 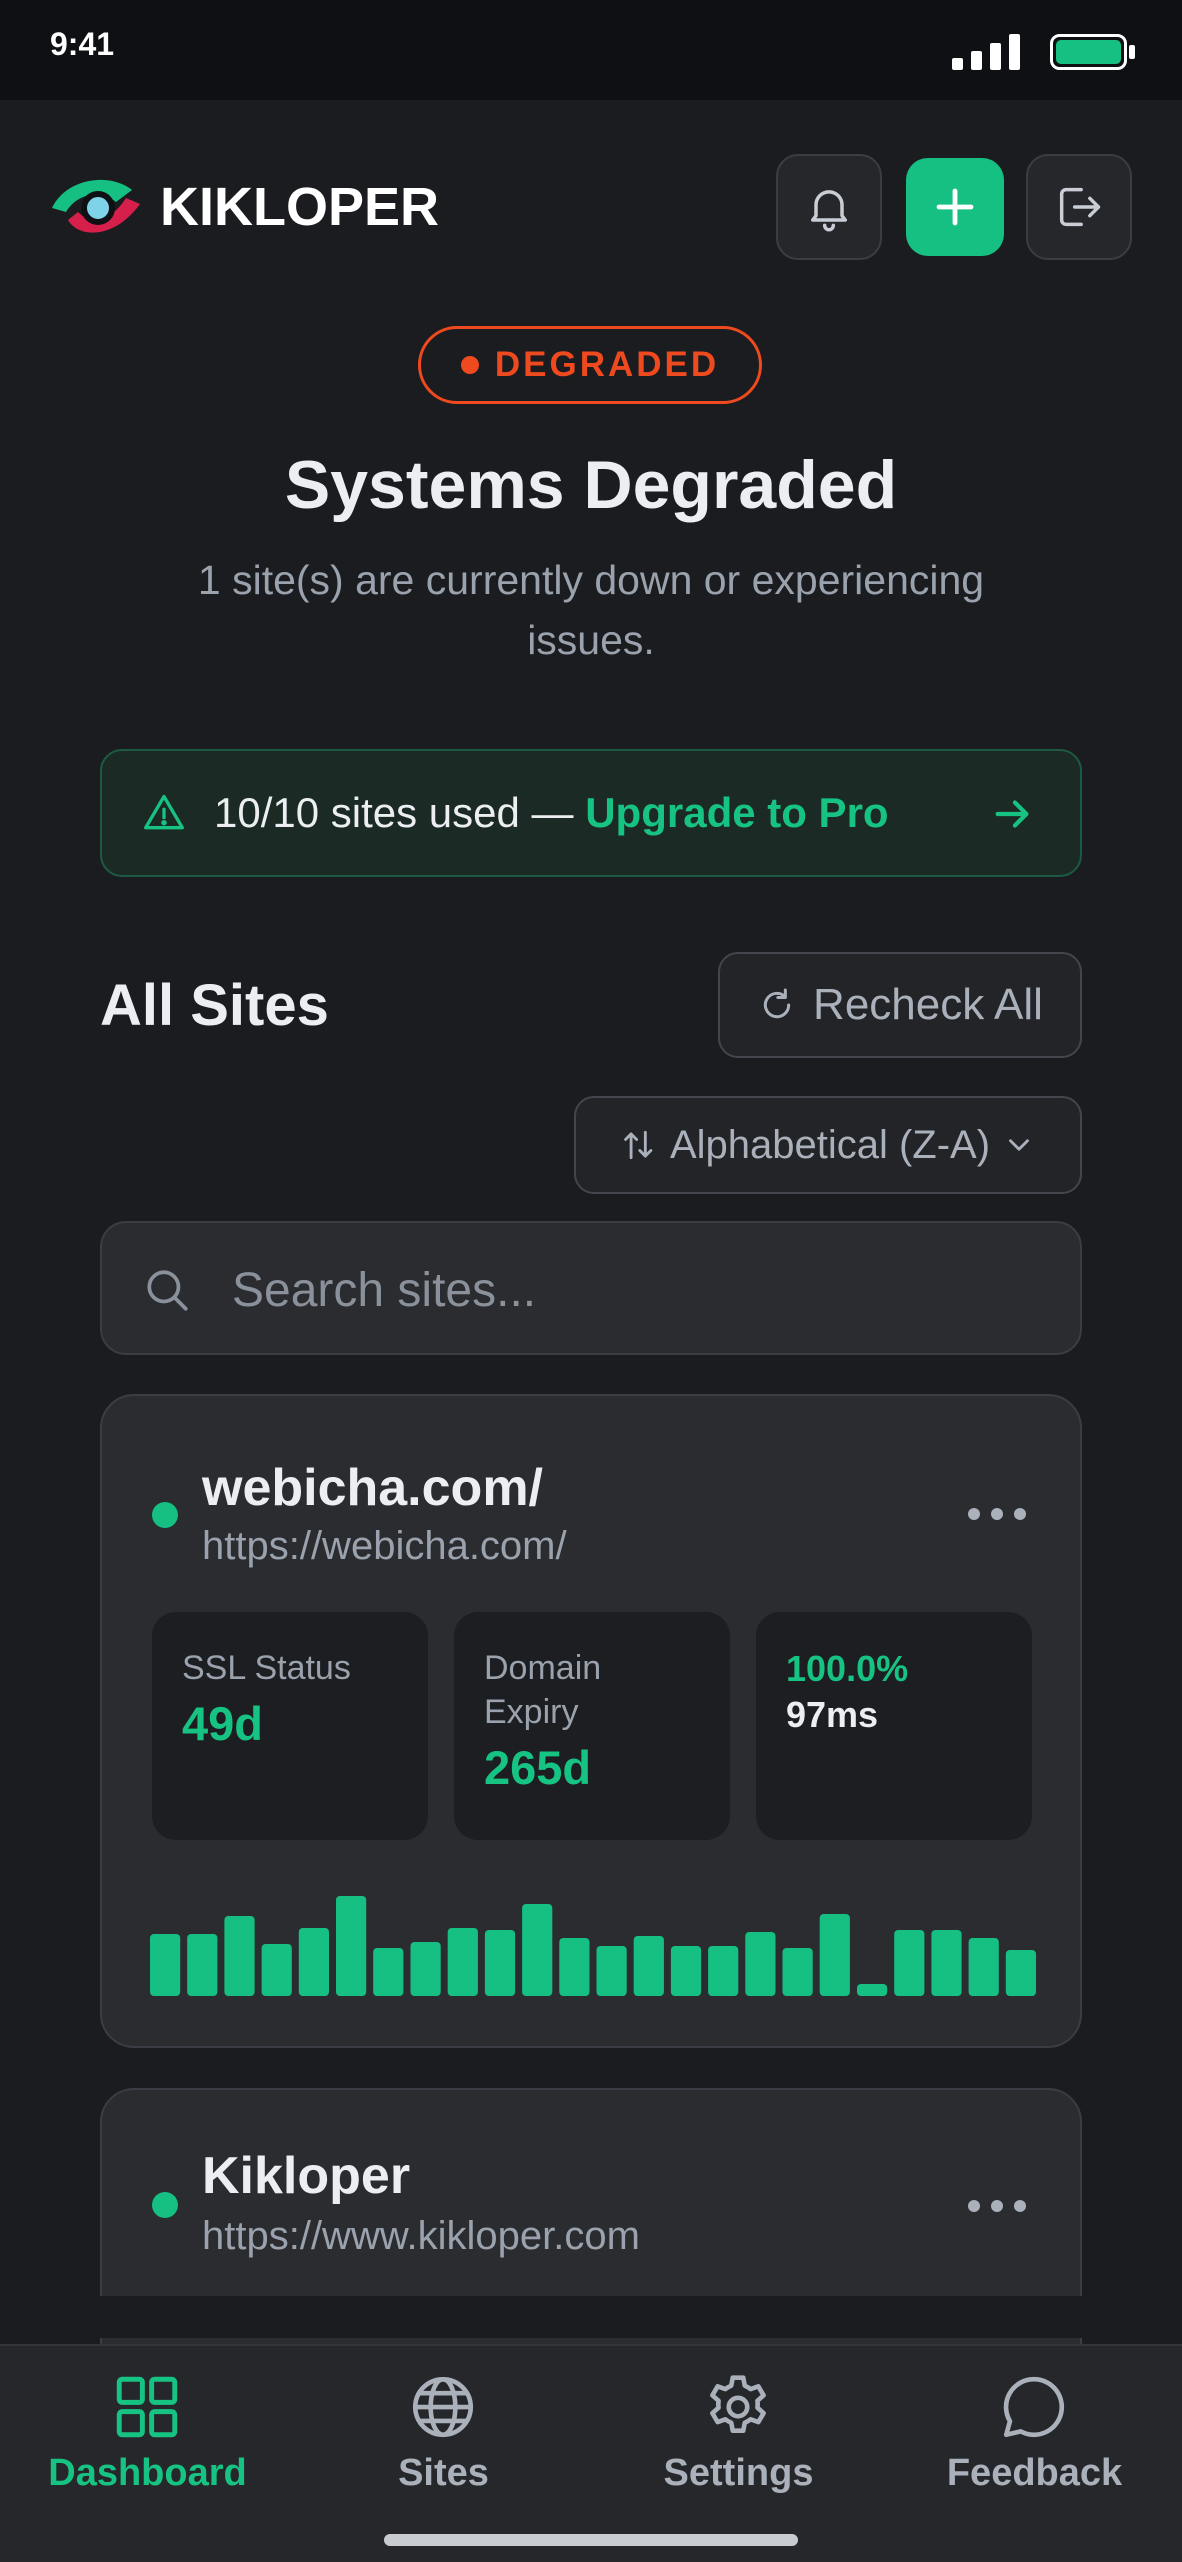 I want to click on status-time: 9:41, so click(x=82, y=44).